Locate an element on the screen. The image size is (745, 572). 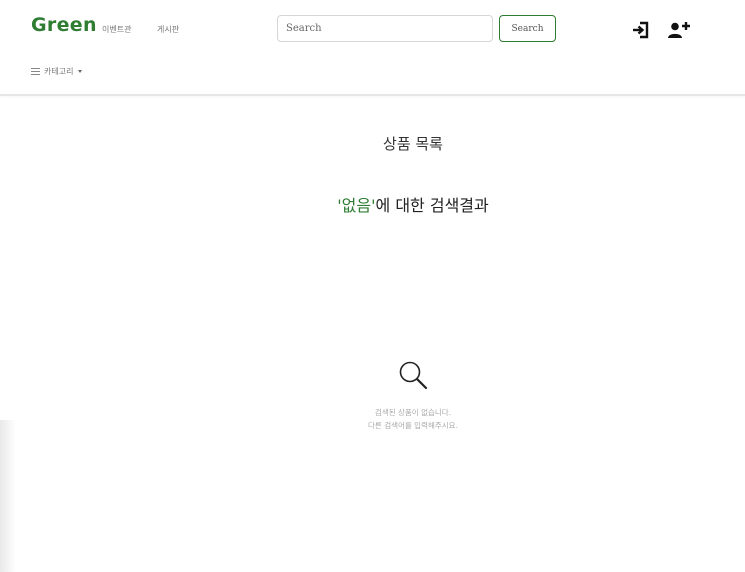
login-icon is located at coordinates (641, 30).